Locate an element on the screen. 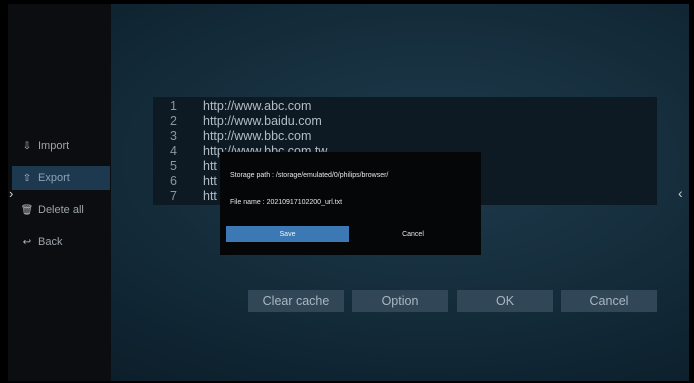 Image resolution: width=694 pixels, height=383 pixels. row-number: 2 is located at coordinates (173, 121).